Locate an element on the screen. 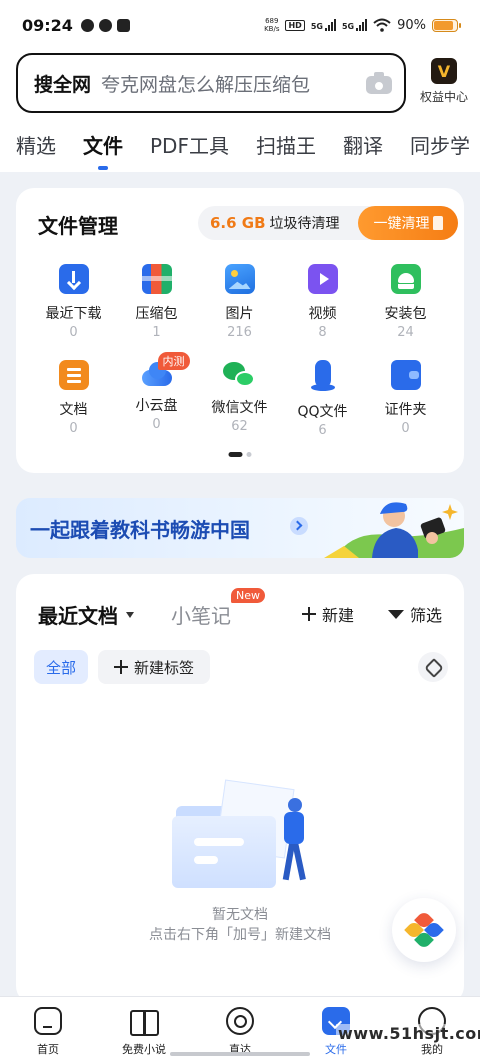 The height and width of the screenshot is (1061, 480). chevron-right-icon is located at coordinates (299, 526).